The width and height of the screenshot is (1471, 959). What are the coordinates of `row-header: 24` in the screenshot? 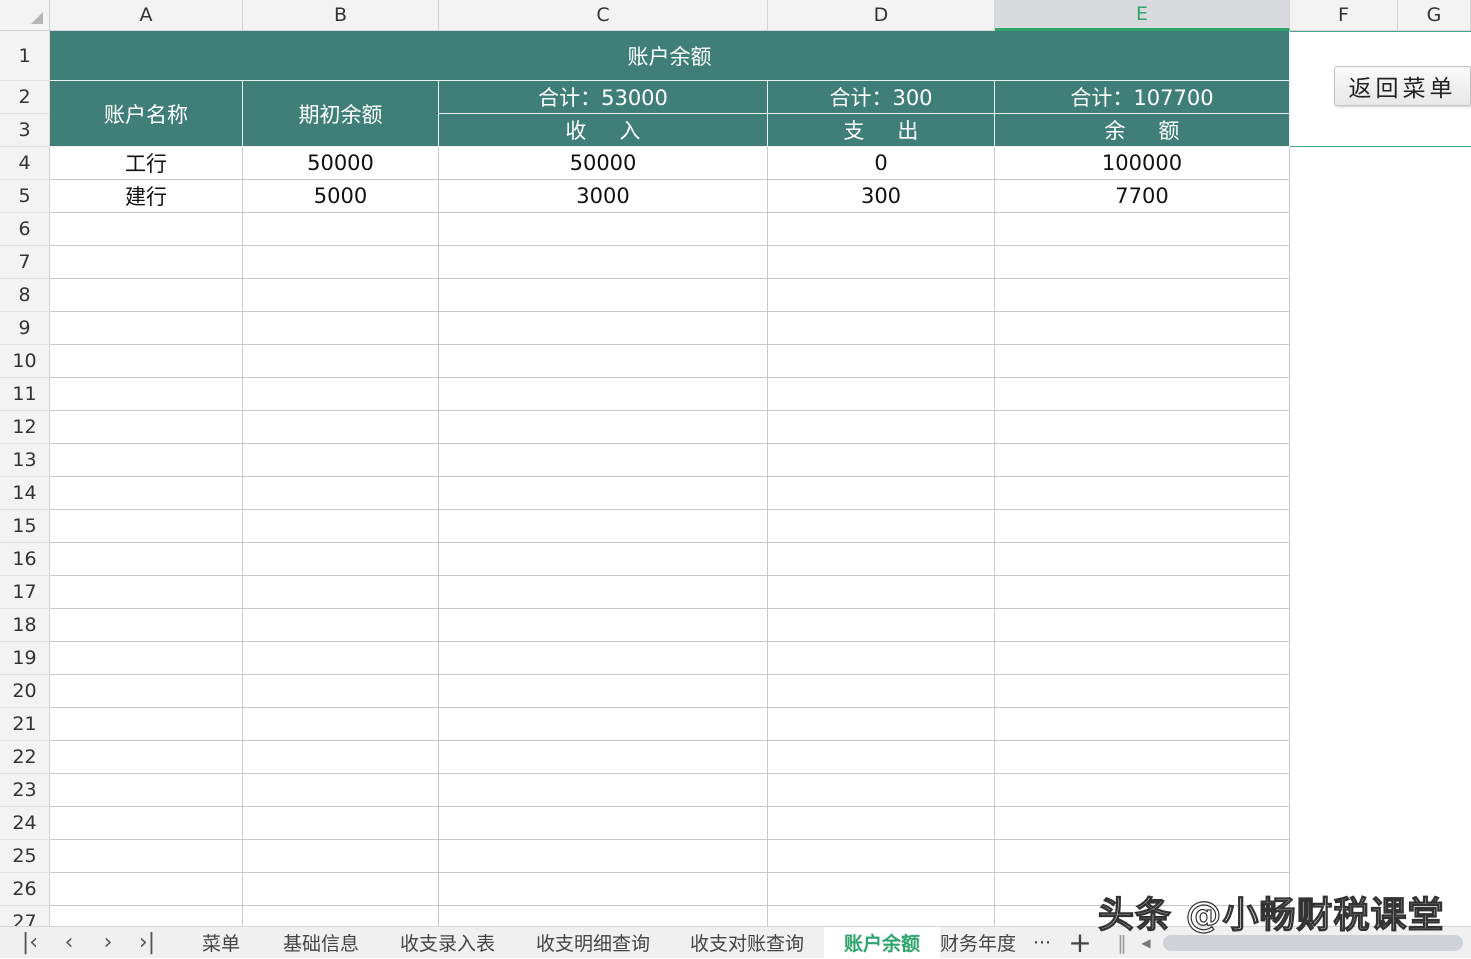 It's located at (25, 823).